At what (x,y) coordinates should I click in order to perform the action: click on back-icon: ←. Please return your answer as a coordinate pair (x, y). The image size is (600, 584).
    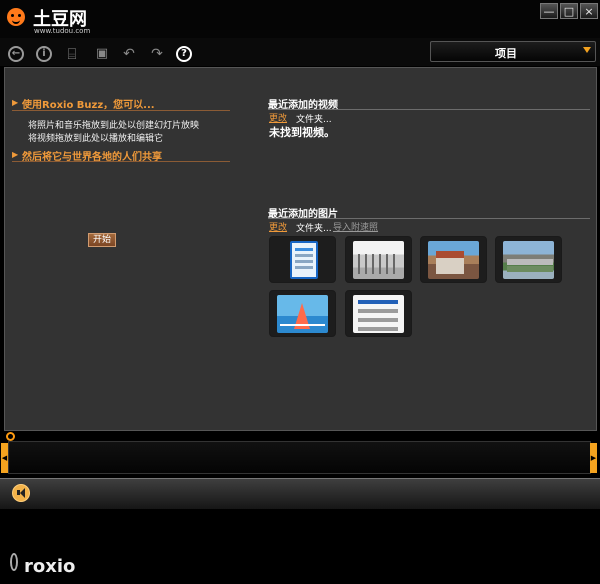
    Looking at the image, I should click on (16, 54).